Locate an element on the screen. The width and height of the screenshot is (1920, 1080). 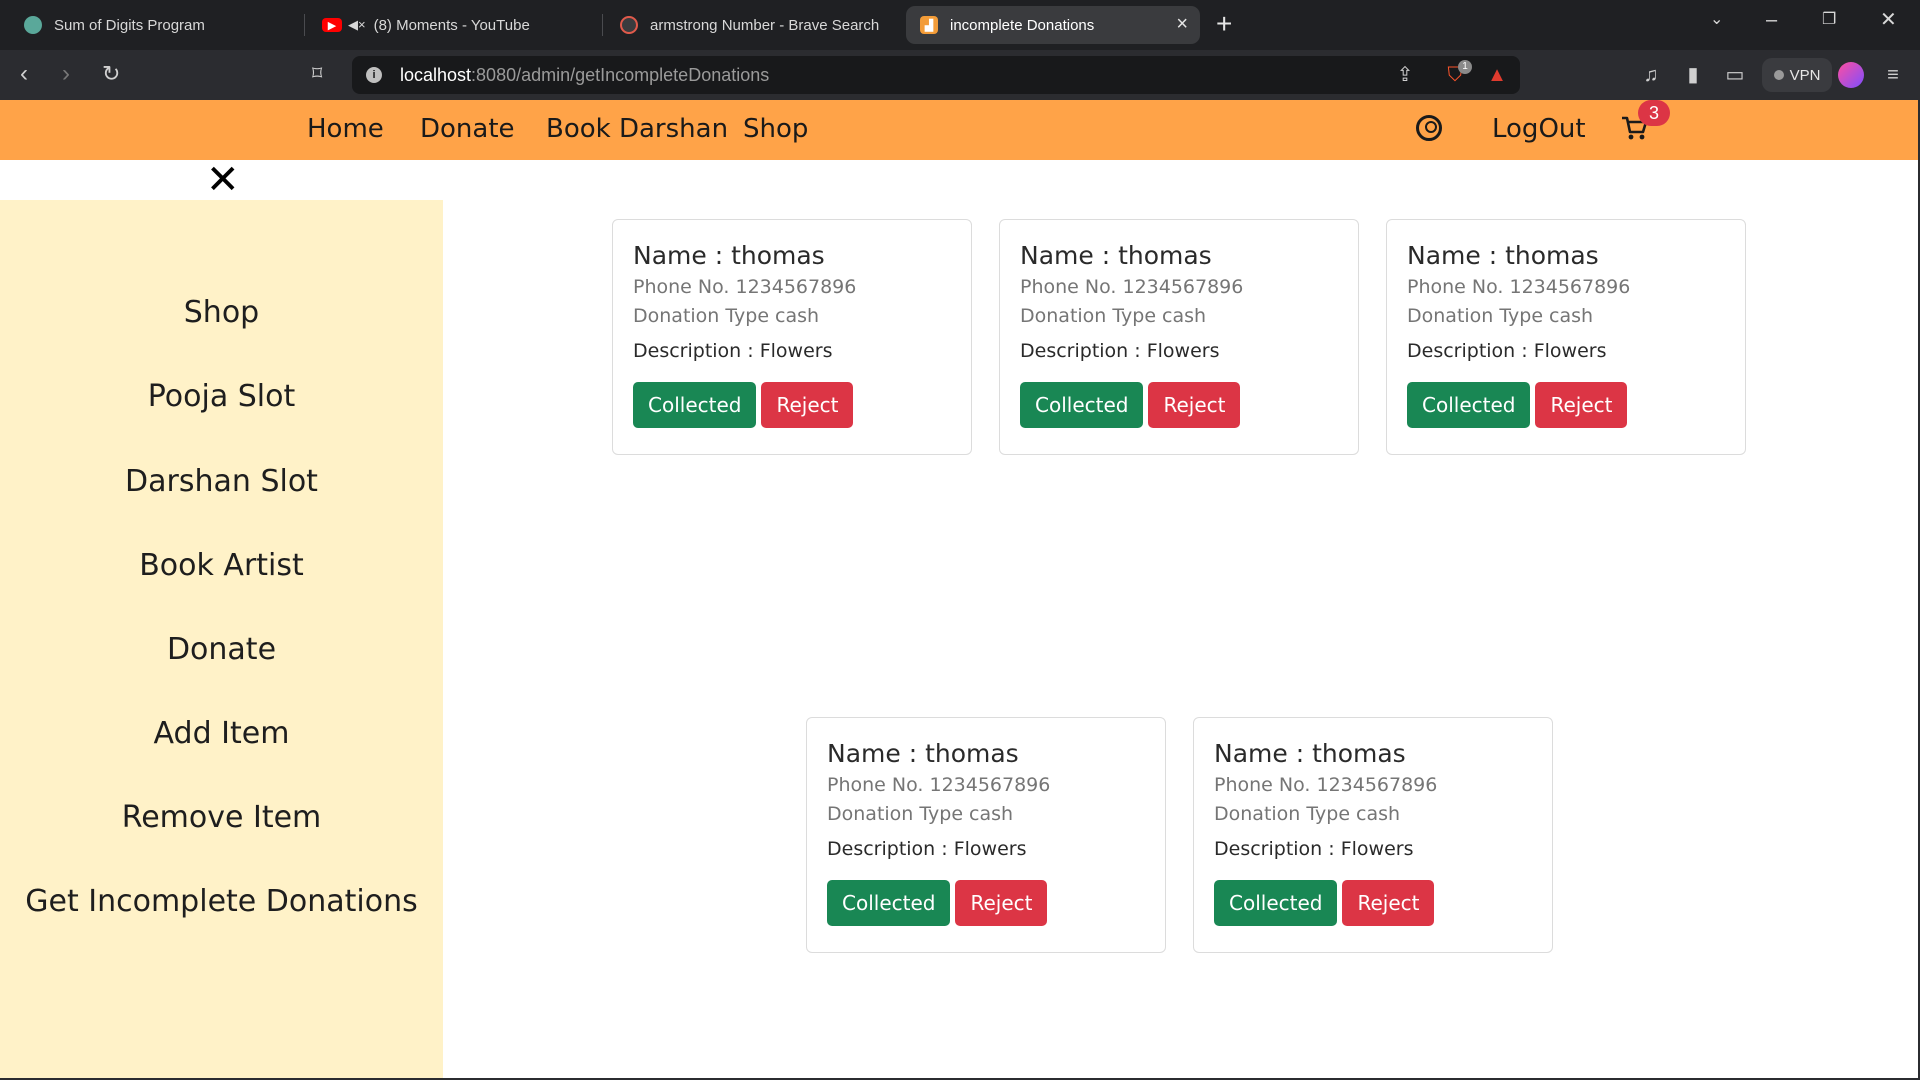
chatgpt-icon is located at coordinates (33, 25).